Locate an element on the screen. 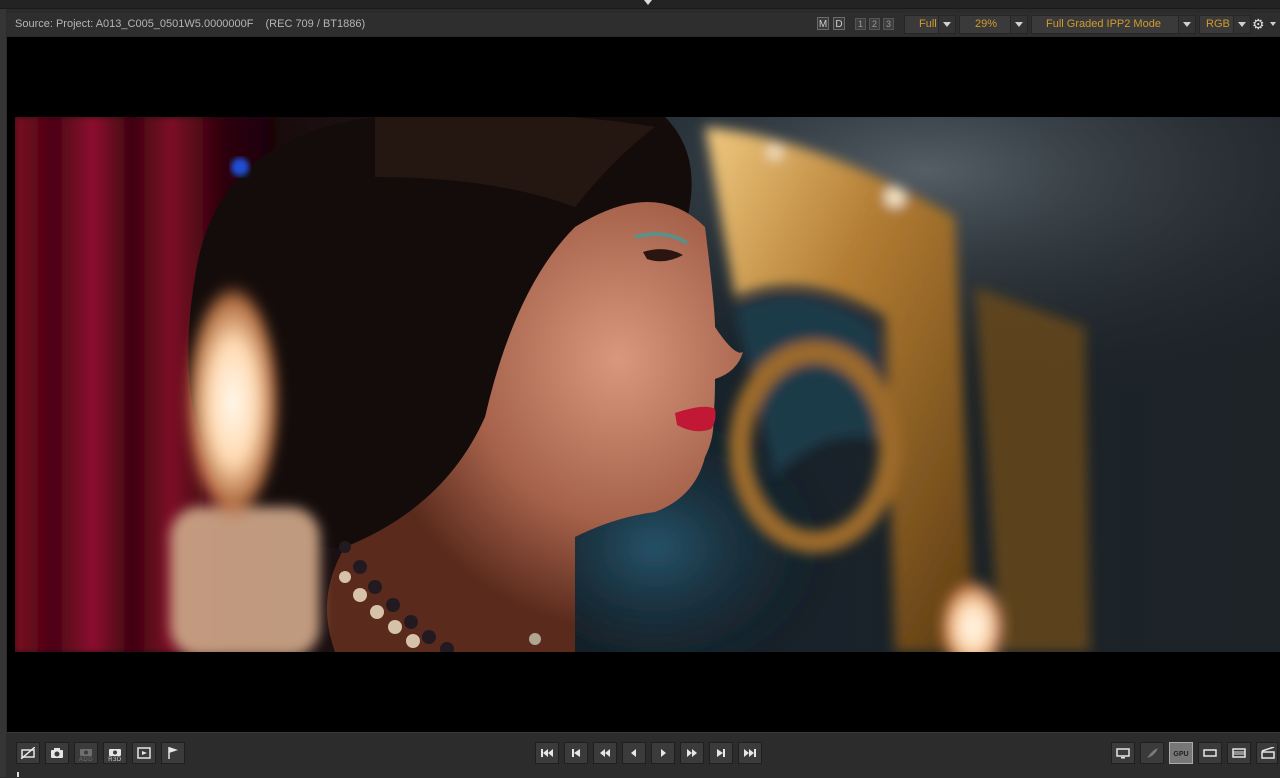  clapper-button is located at coordinates (1267, 753).